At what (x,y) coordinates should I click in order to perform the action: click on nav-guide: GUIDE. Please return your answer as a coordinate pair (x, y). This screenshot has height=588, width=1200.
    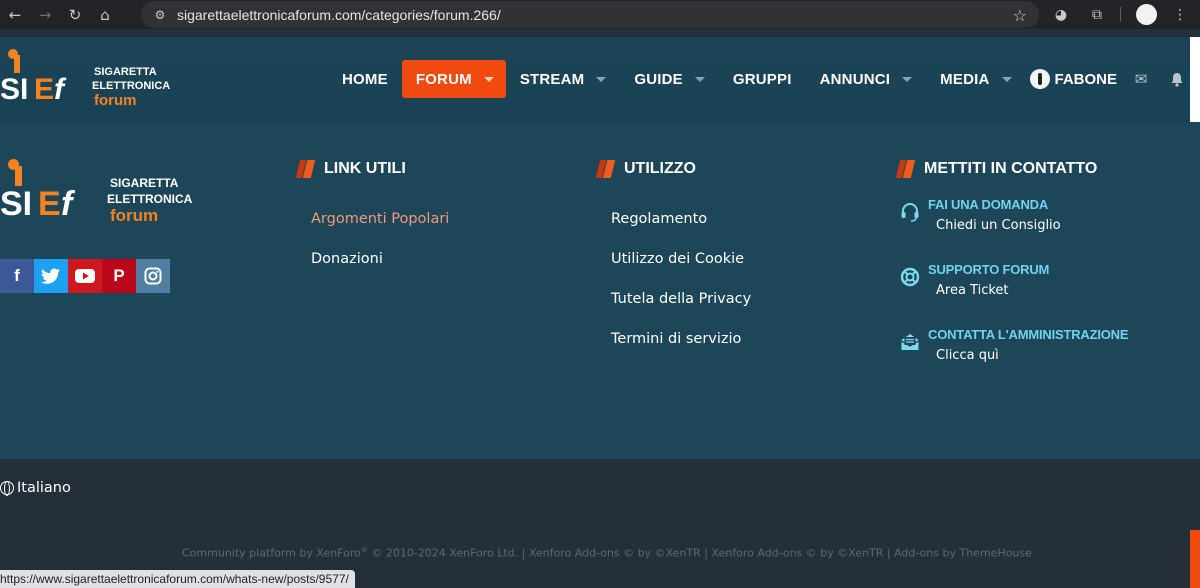
    Looking at the image, I should click on (669, 79).